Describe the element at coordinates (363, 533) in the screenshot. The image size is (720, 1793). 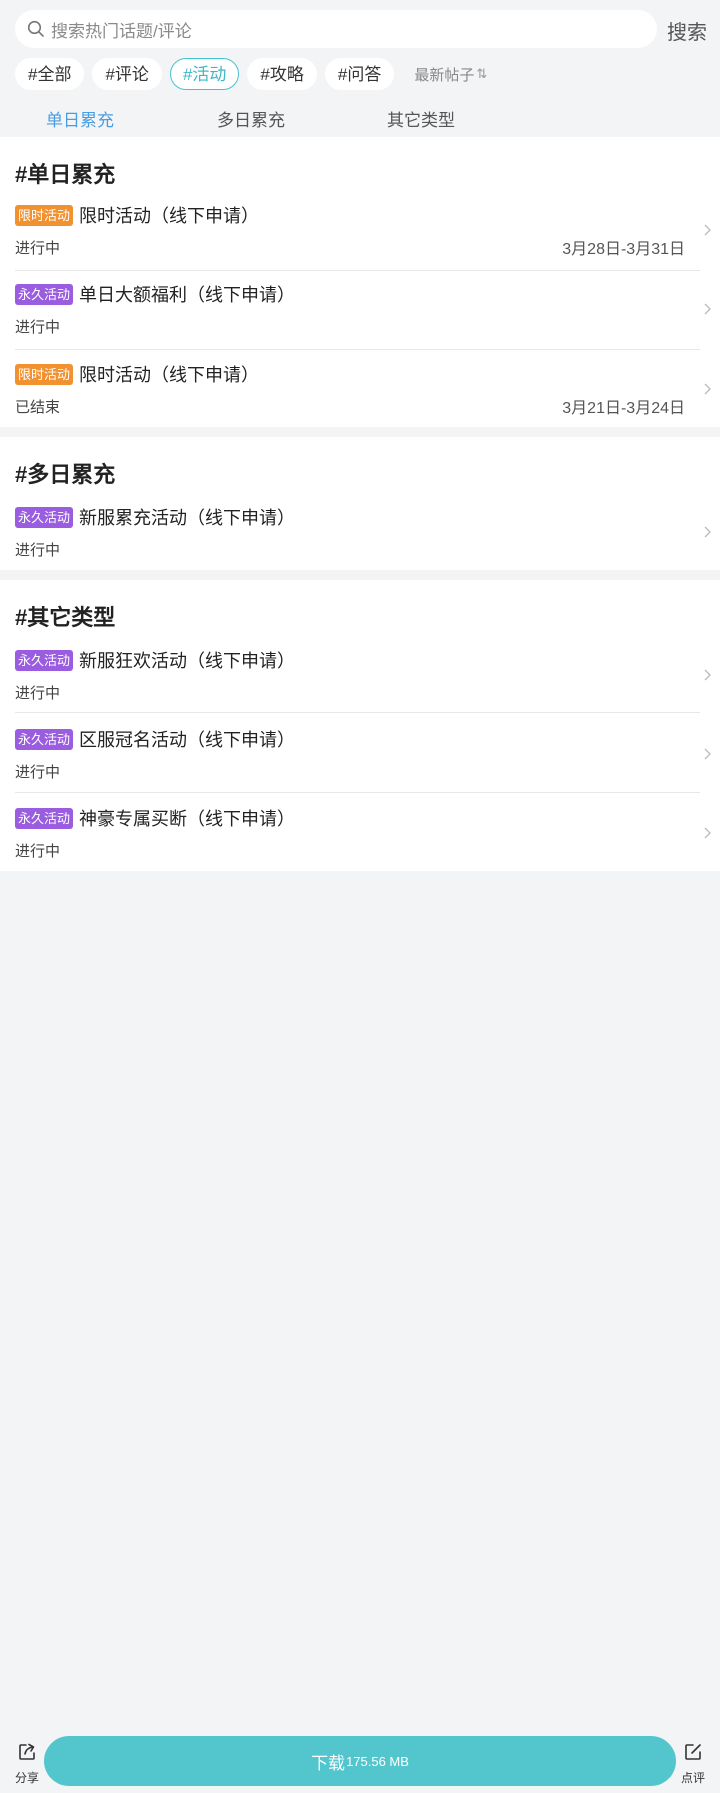
I see `list-item: 永久活动 新服累充活动（线下申请） 进行中` at that location.